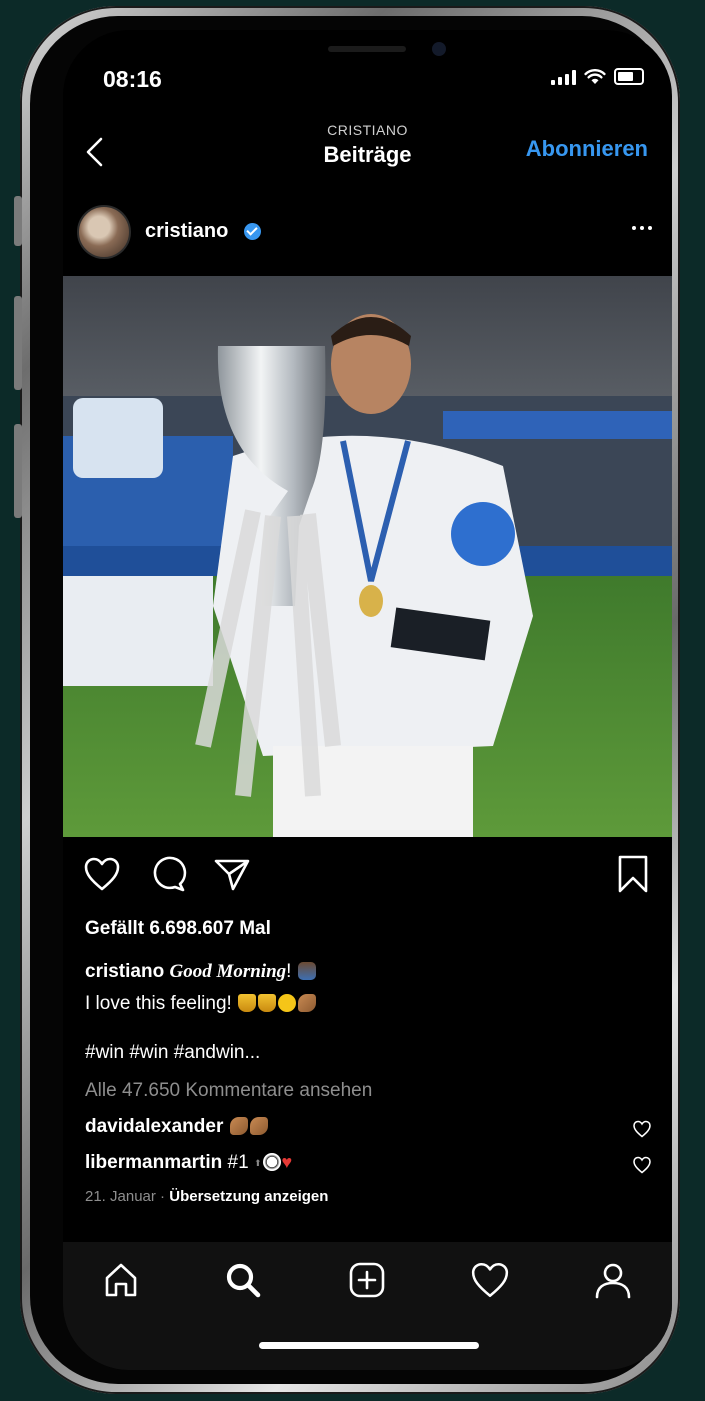 The width and height of the screenshot is (705, 1401). I want to click on top-emoji-icon: ⬆, so click(257, 1163).